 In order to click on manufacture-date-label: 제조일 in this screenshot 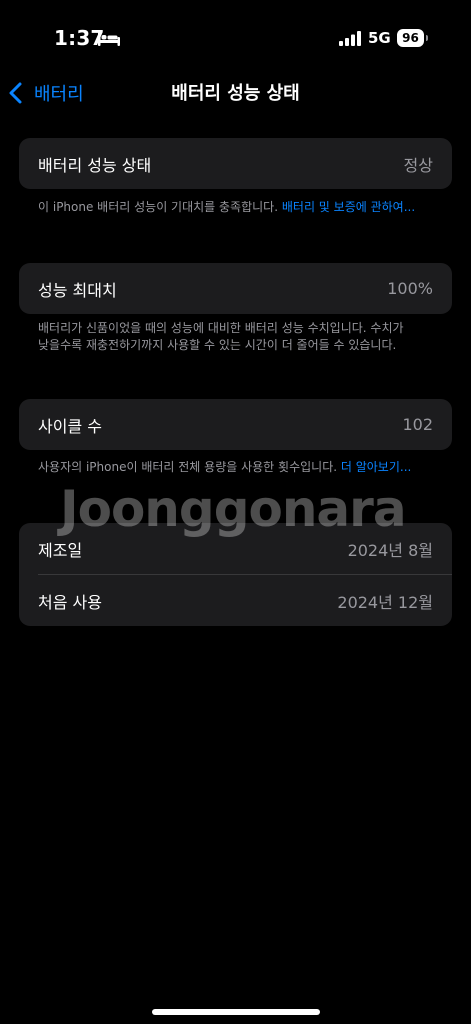, I will do `click(60, 550)`.